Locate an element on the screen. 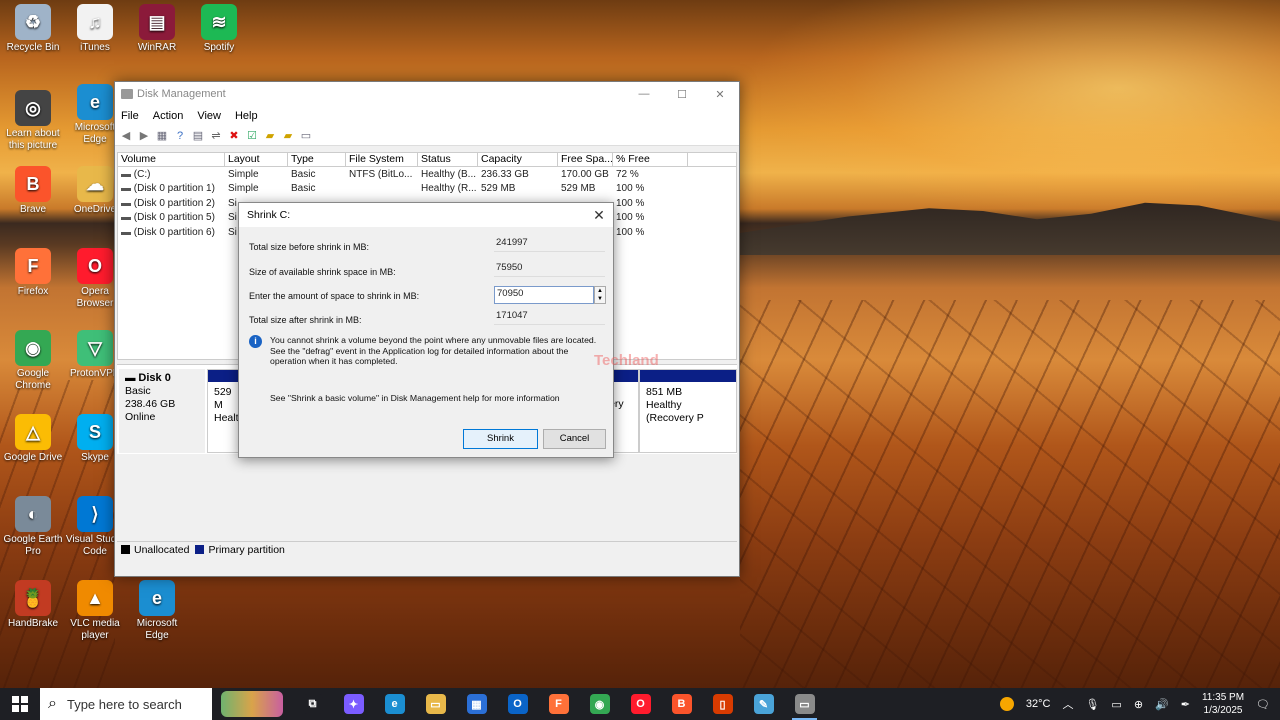 Image resolution: width=1280 pixels, height=720 pixels. onedrive-icon: ☁ is located at coordinates (95, 184).